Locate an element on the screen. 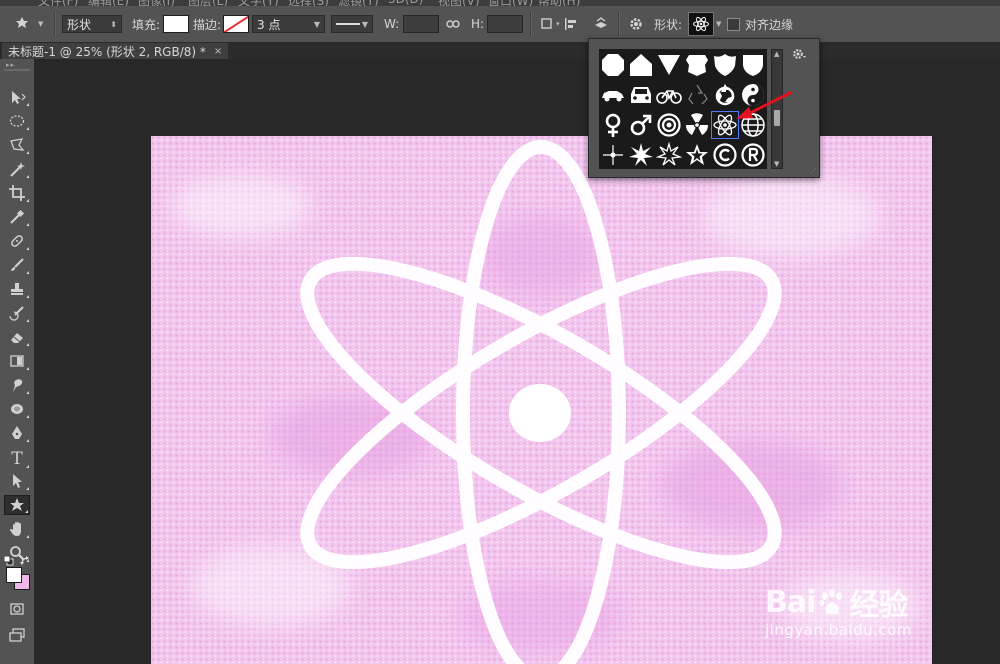  scroll-up-icon: ▲ is located at coordinates (776, 54).